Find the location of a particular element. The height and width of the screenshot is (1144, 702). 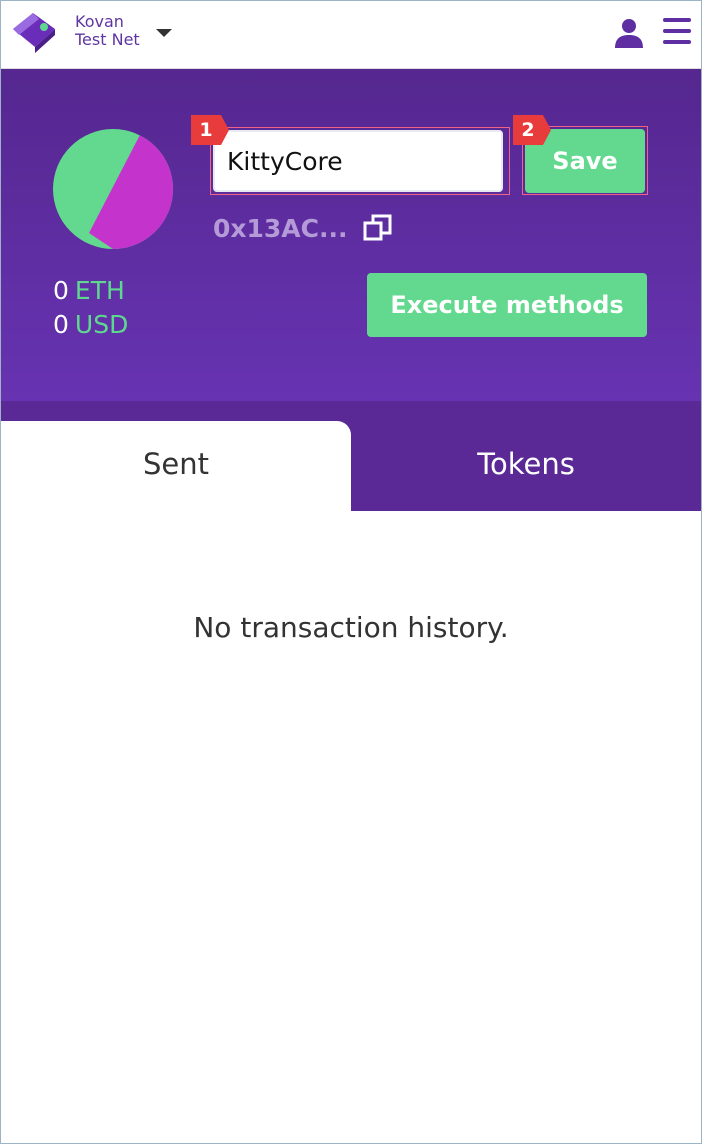

eth-balance: 0 ETH is located at coordinates (118, 291).